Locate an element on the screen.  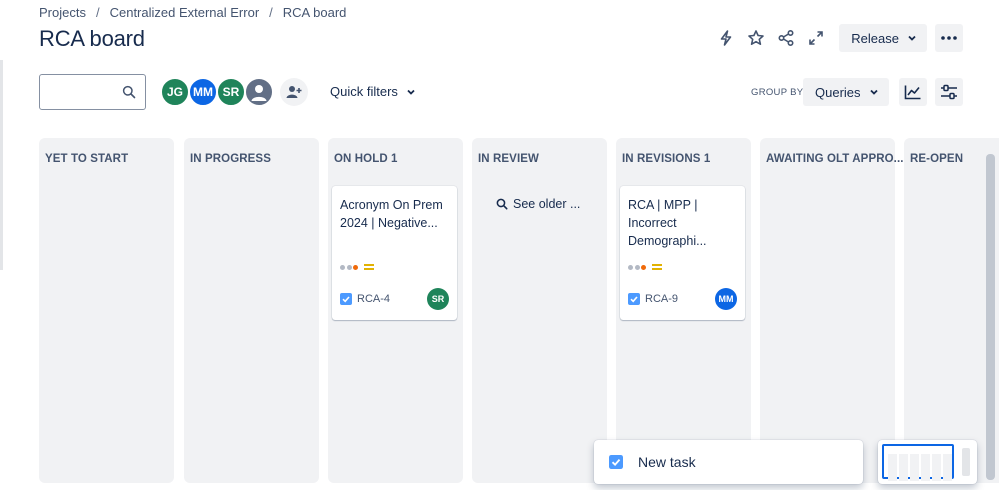
card-key: RCA-4 is located at coordinates (365, 299).